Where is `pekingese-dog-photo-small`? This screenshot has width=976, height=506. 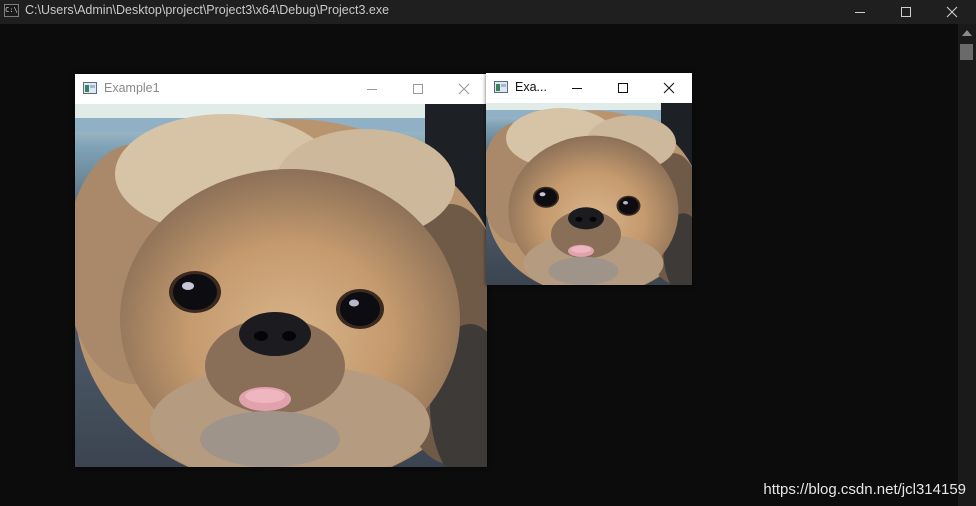 pekingese-dog-photo-small is located at coordinates (589, 194).